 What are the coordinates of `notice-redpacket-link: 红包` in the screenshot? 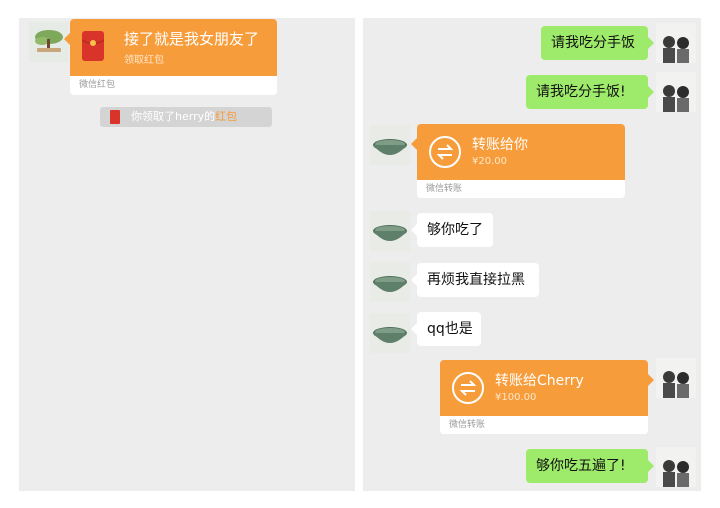 It's located at (226, 116).